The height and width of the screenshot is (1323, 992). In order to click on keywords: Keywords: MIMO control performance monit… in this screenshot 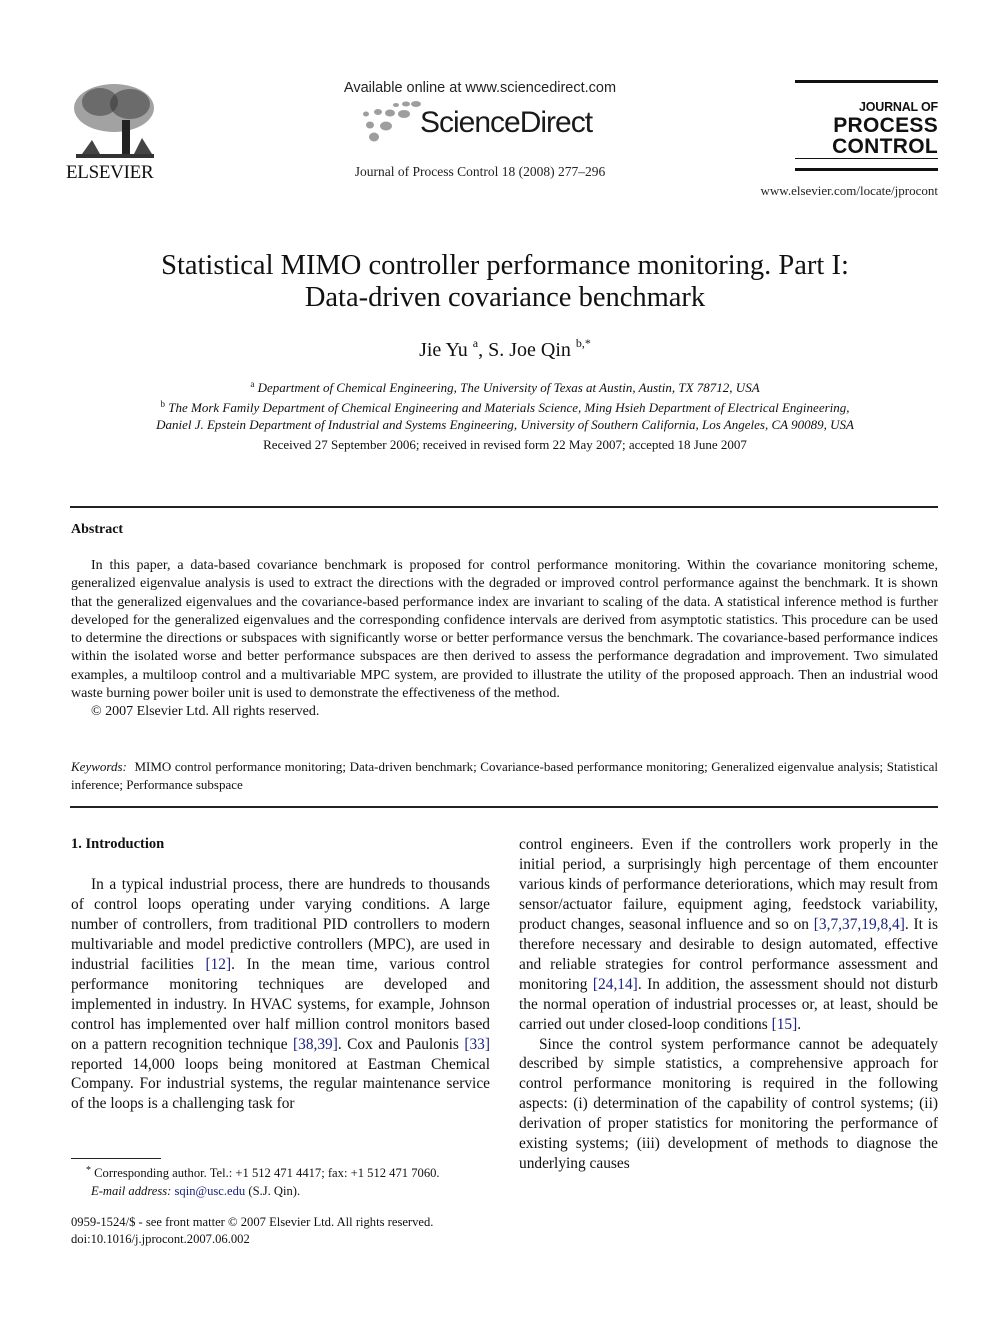, I will do `click(504, 776)`.